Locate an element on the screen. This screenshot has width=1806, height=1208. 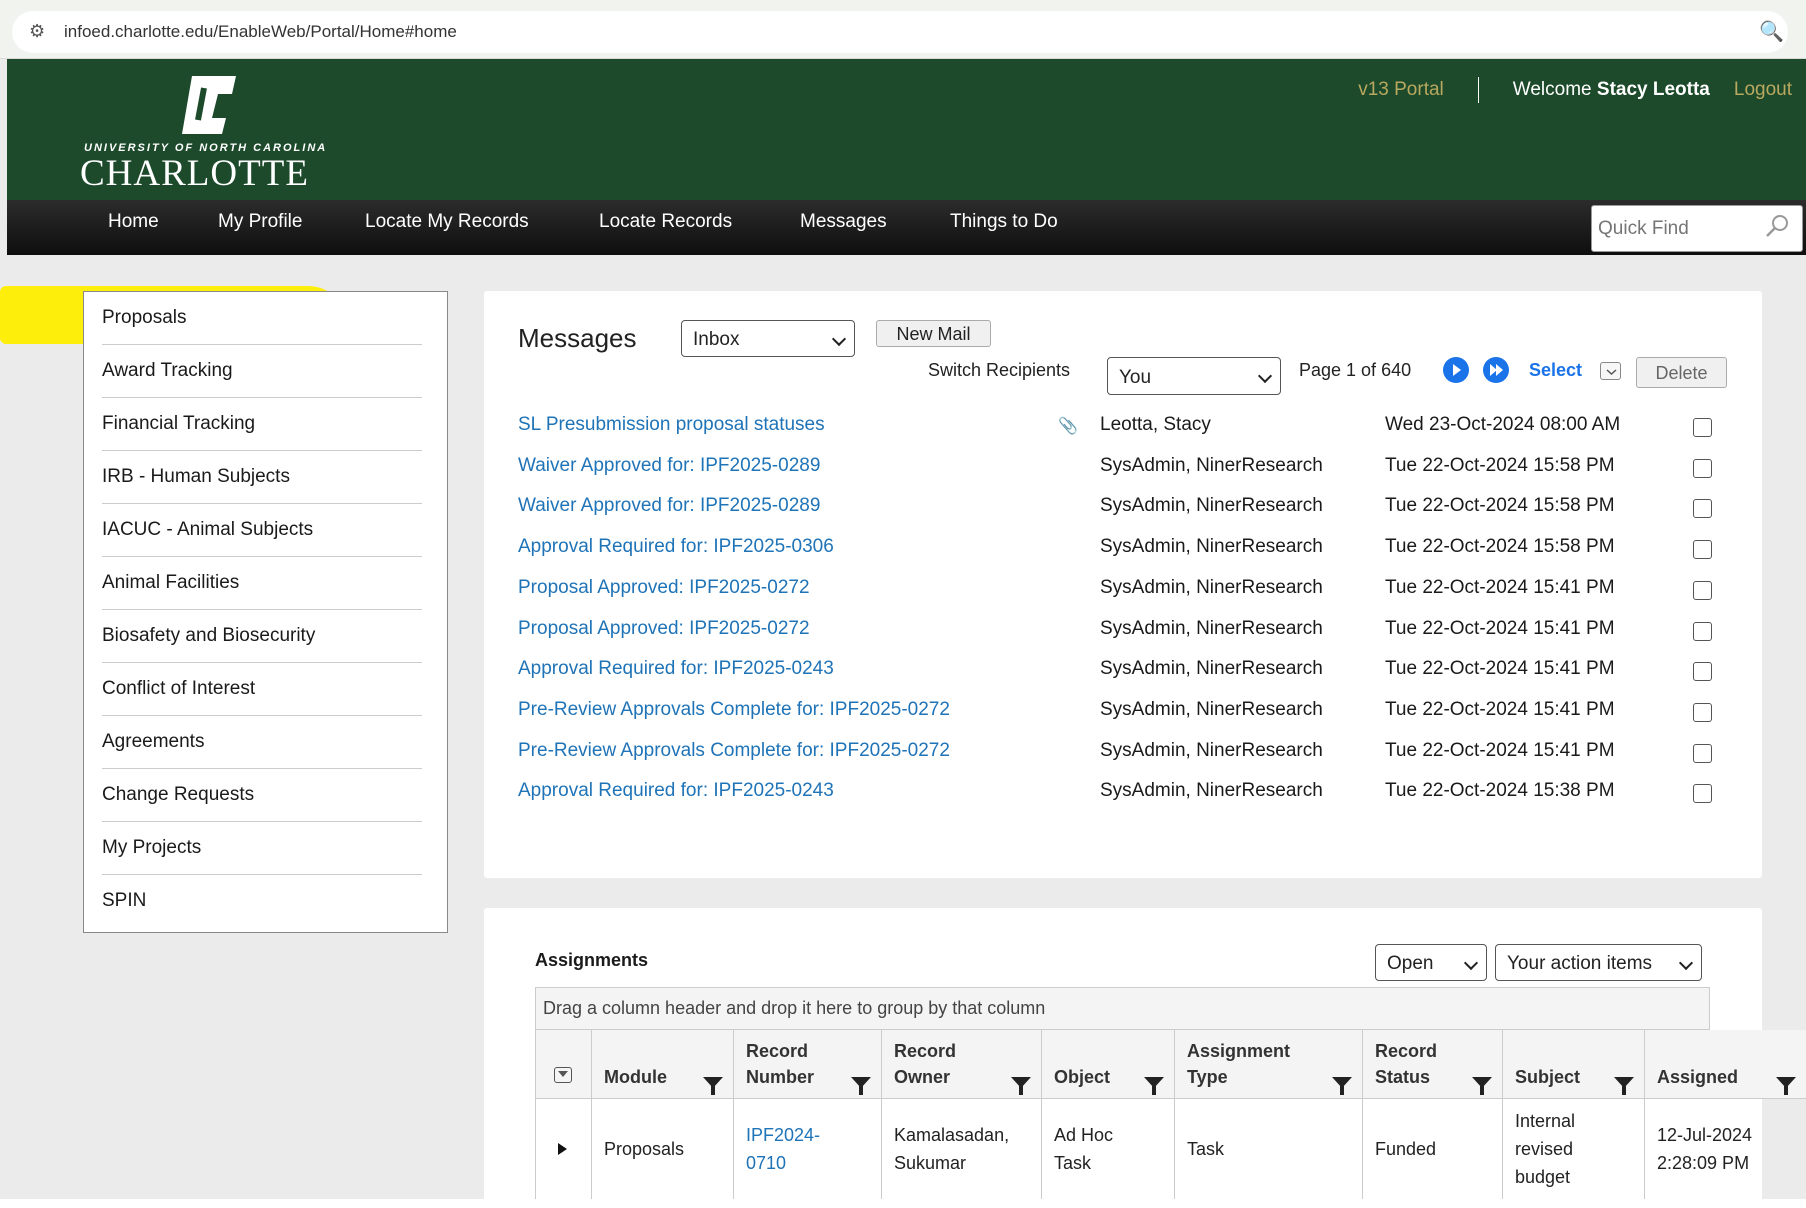
folder-select: Inbox is located at coordinates (768, 338).